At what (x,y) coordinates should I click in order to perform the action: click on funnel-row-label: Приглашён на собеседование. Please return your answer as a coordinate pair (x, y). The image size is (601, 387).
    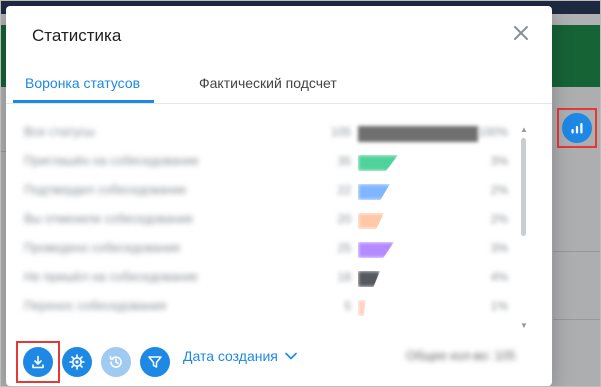
    Looking at the image, I should click on (111, 161).